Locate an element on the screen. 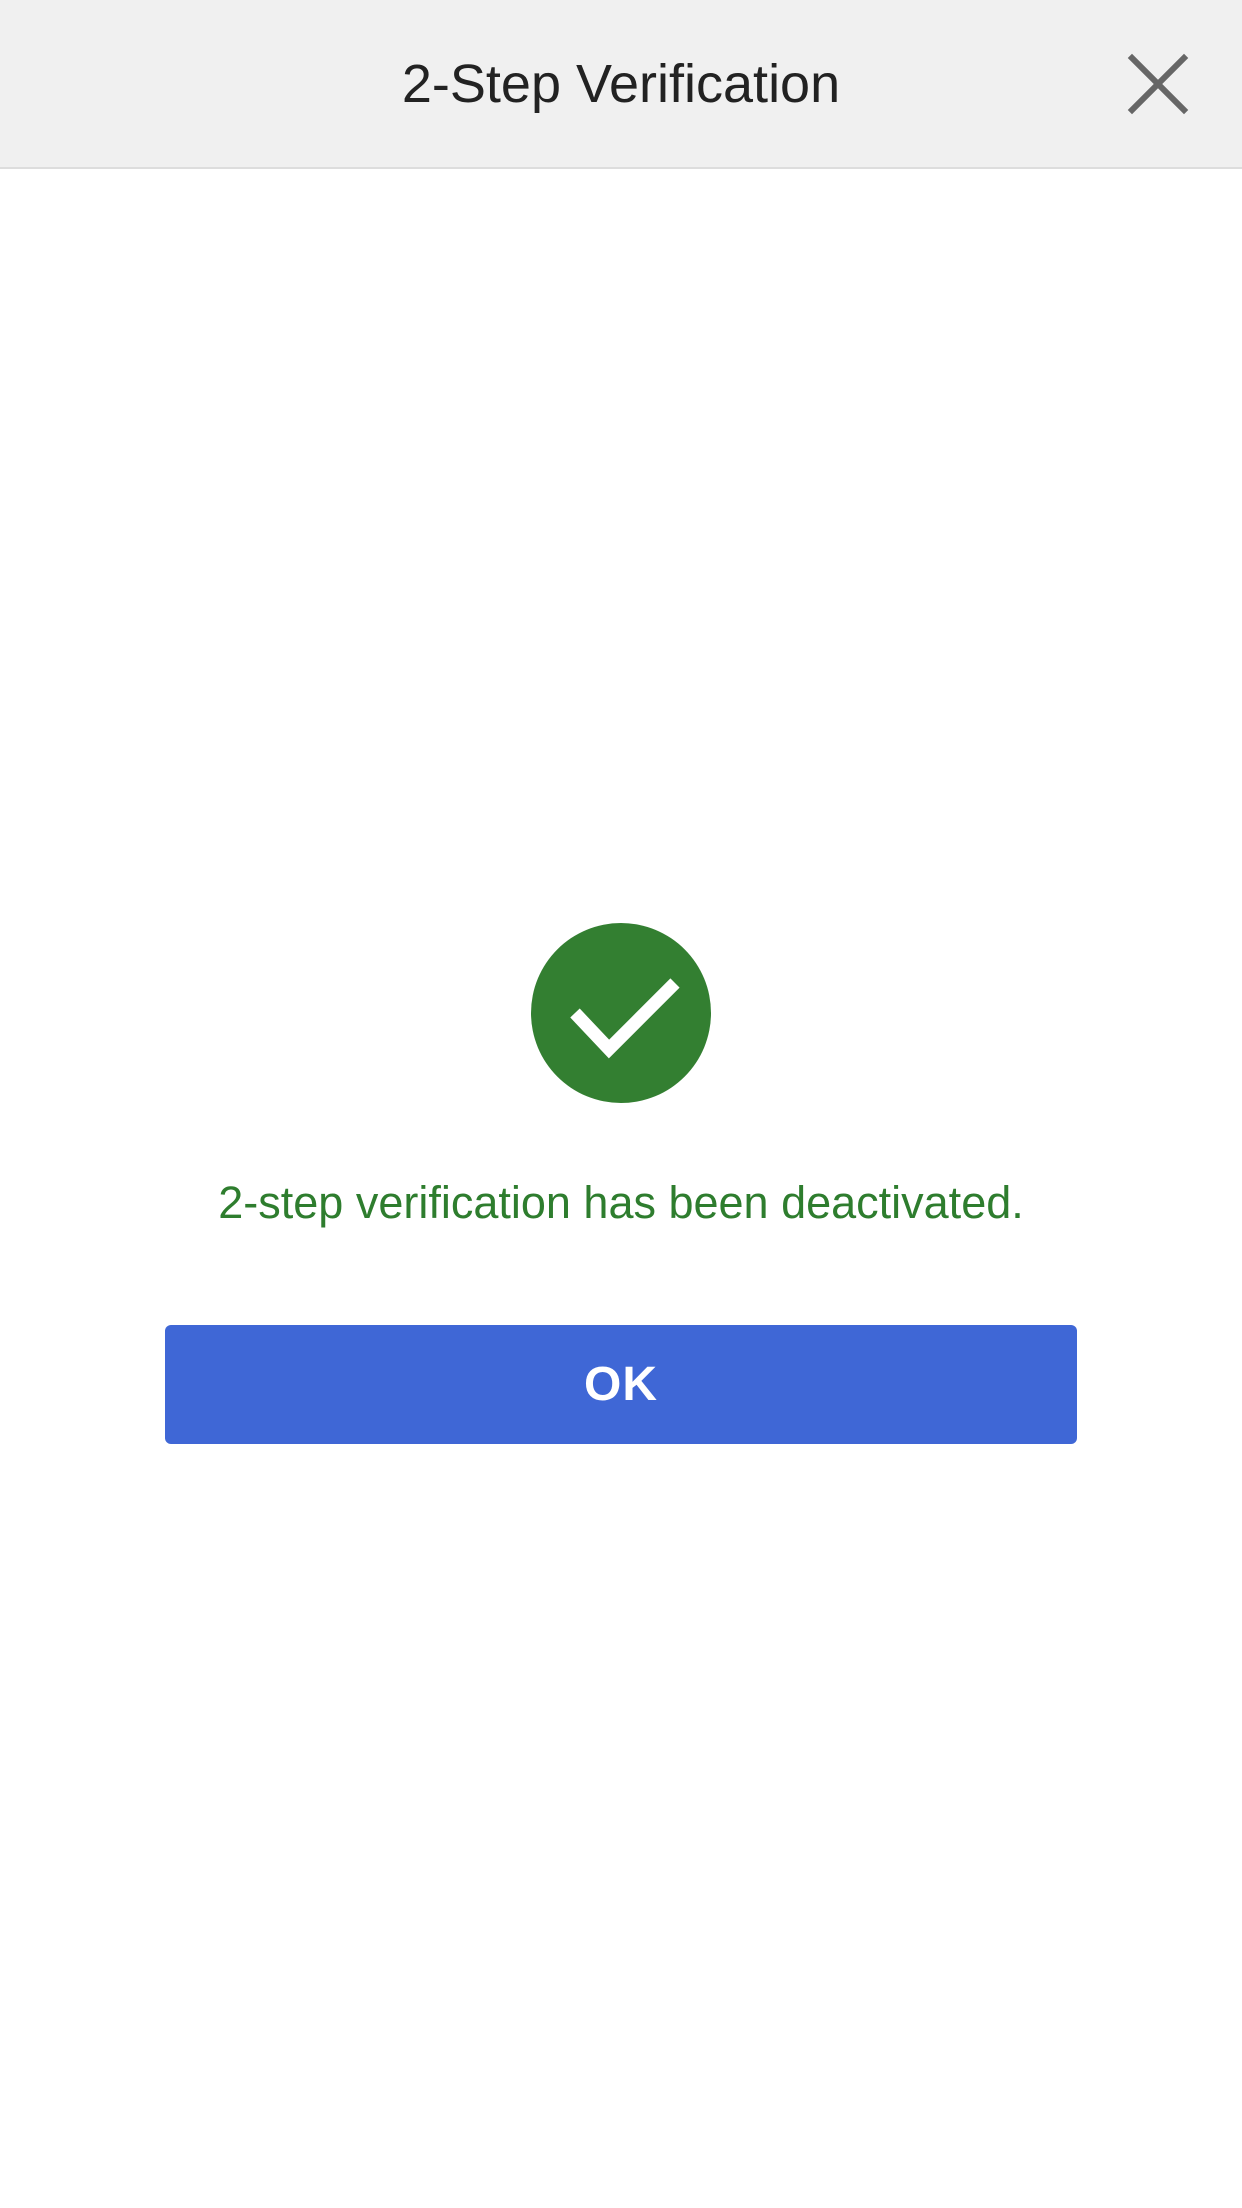  page-title: 2-Step Verification is located at coordinates (621, 84).